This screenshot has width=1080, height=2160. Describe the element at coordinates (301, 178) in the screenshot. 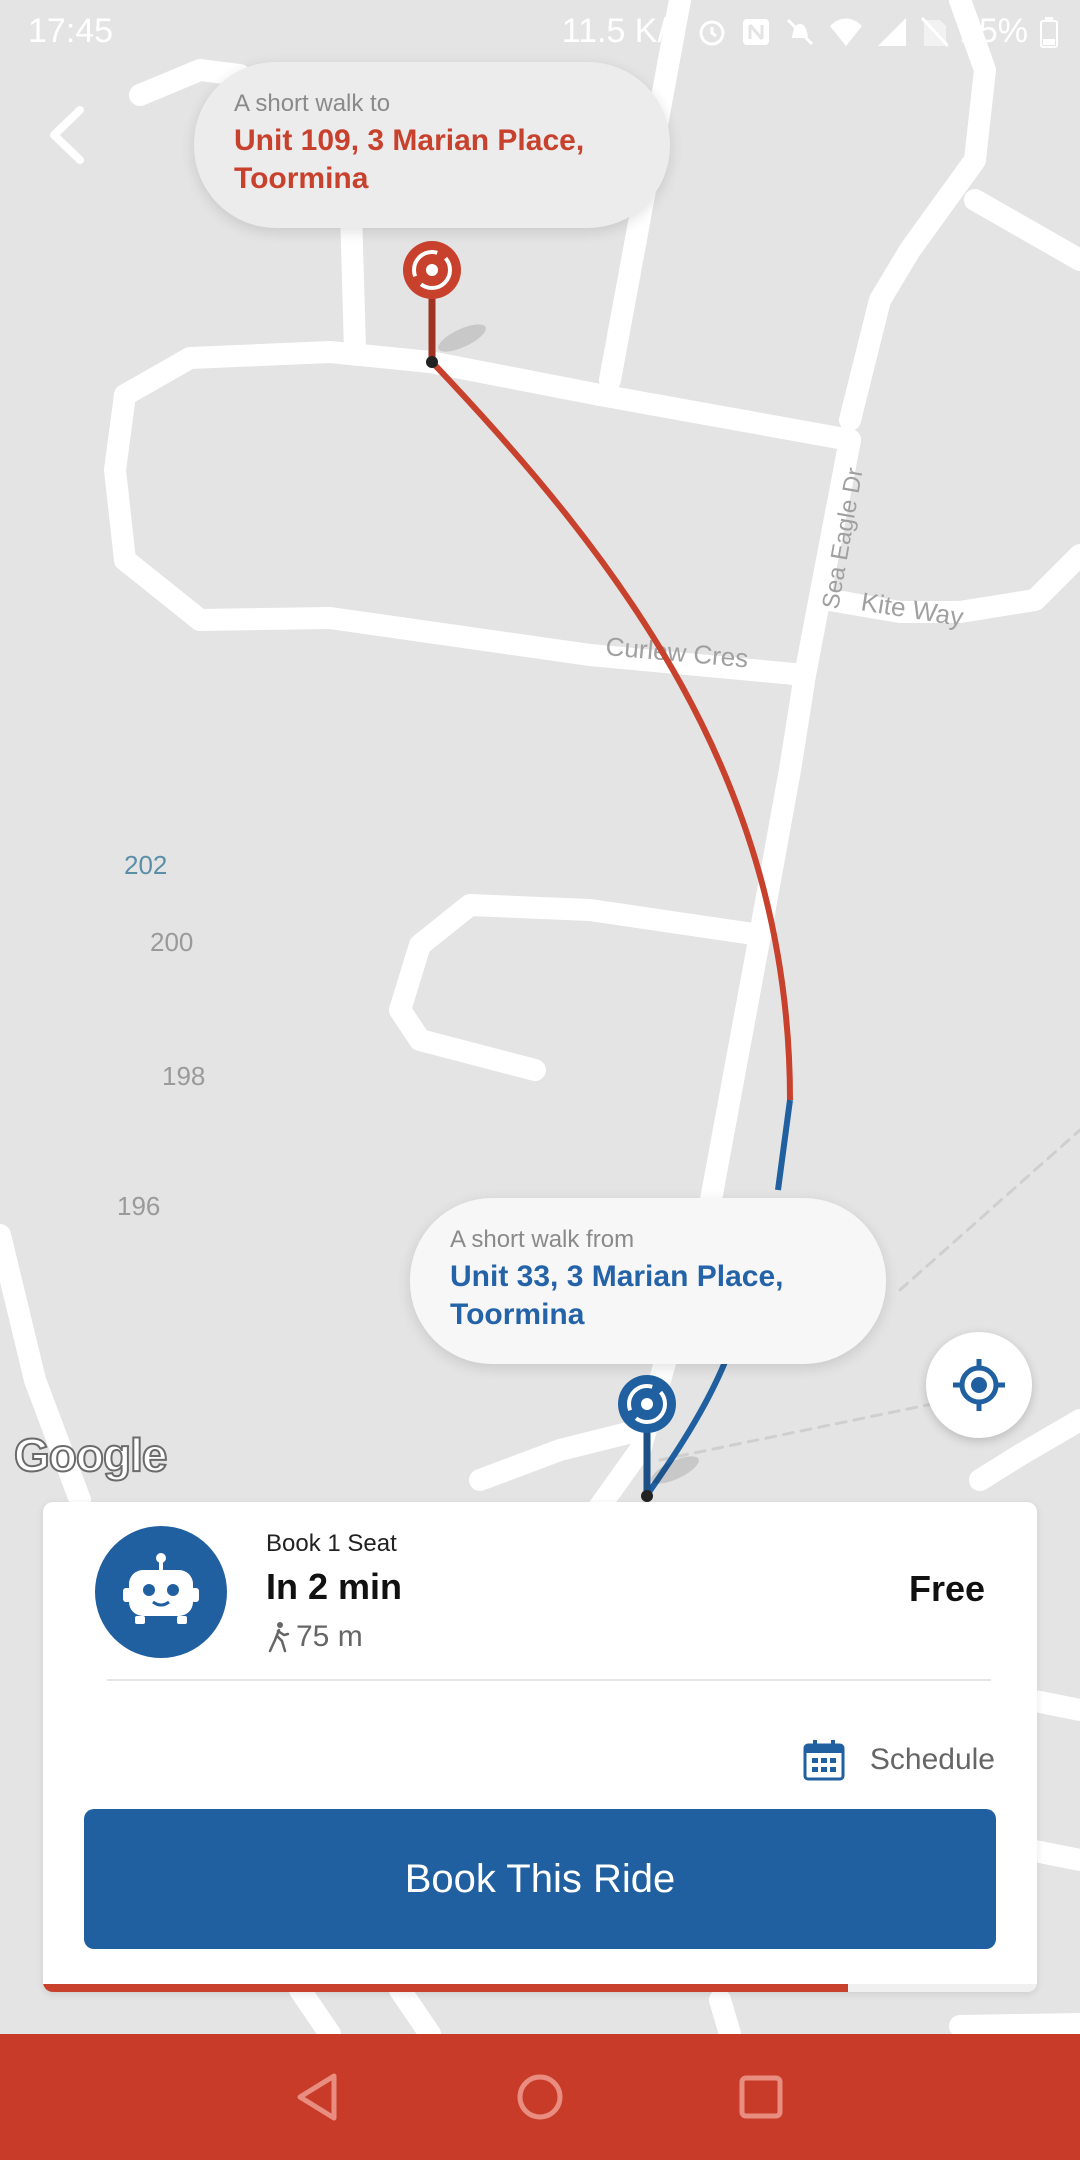

I see `destination-address-line2: Toormina` at that location.